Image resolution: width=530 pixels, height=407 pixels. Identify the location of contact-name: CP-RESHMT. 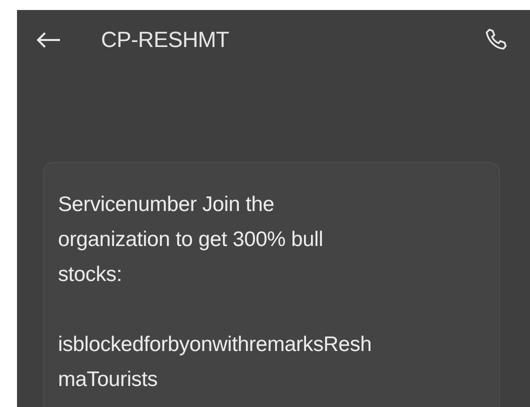
(165, 40).